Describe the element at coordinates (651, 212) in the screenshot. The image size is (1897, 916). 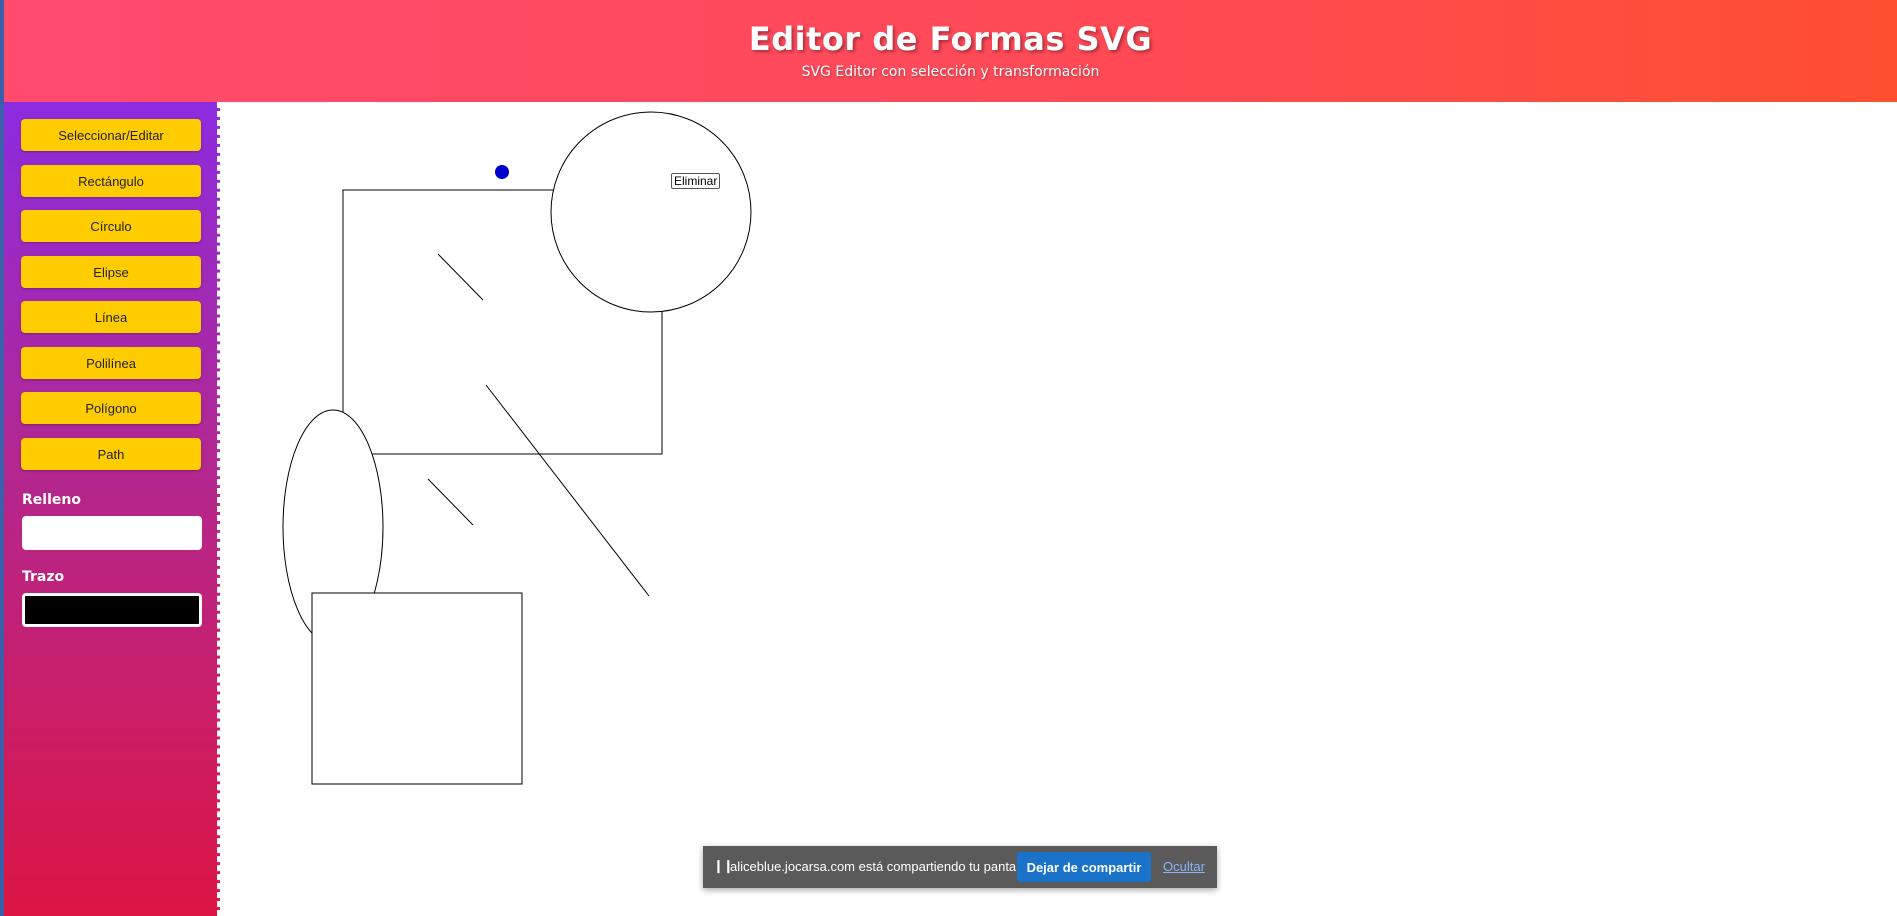
I see `circle-shape` at that location.